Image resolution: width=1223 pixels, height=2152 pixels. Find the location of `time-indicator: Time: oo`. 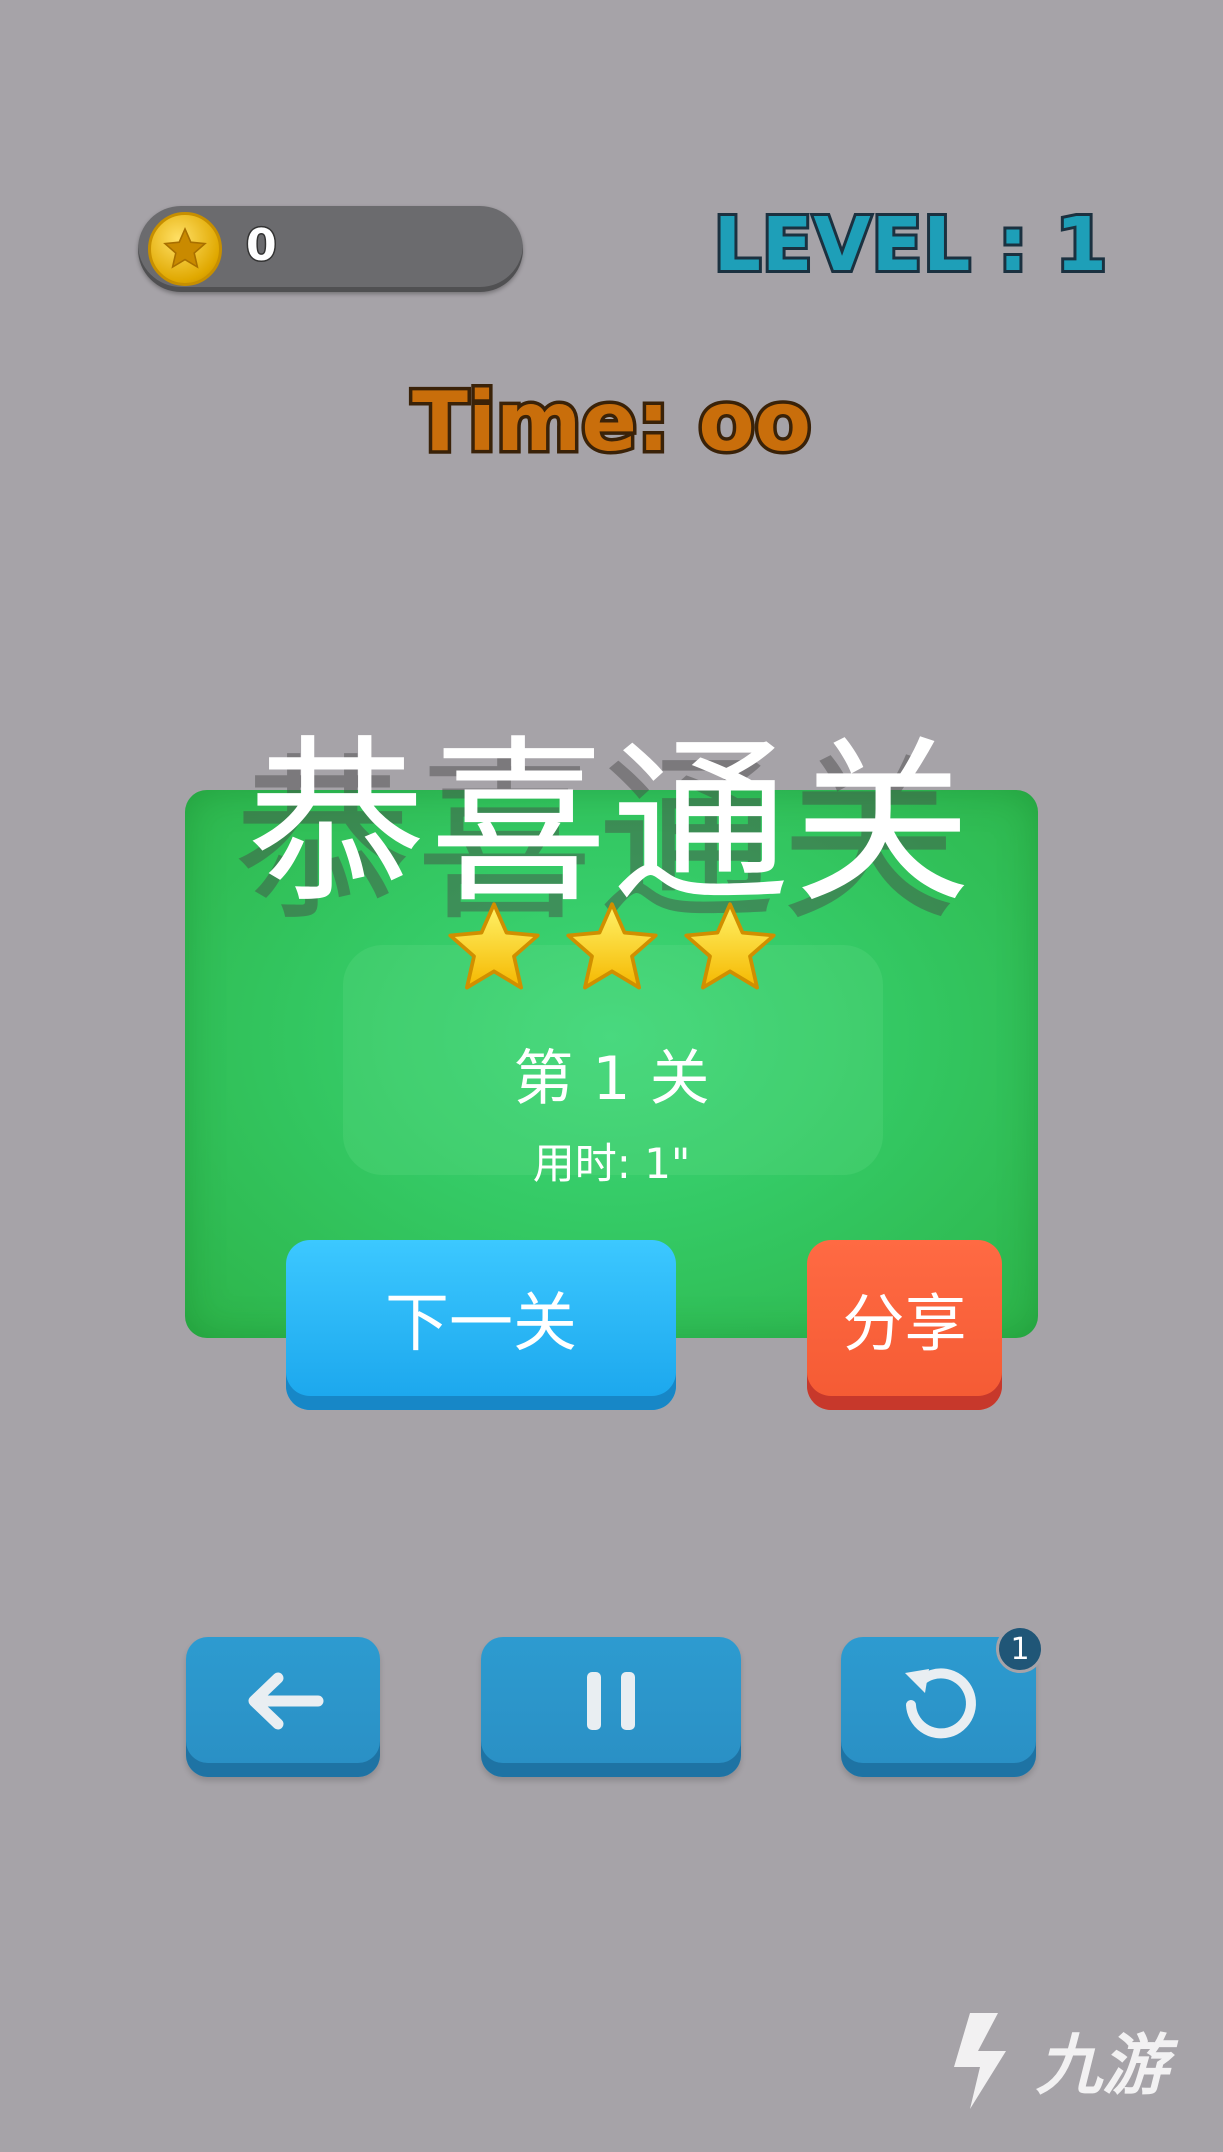

time-indicator: Time: oo is located at coordinates (611, 423).